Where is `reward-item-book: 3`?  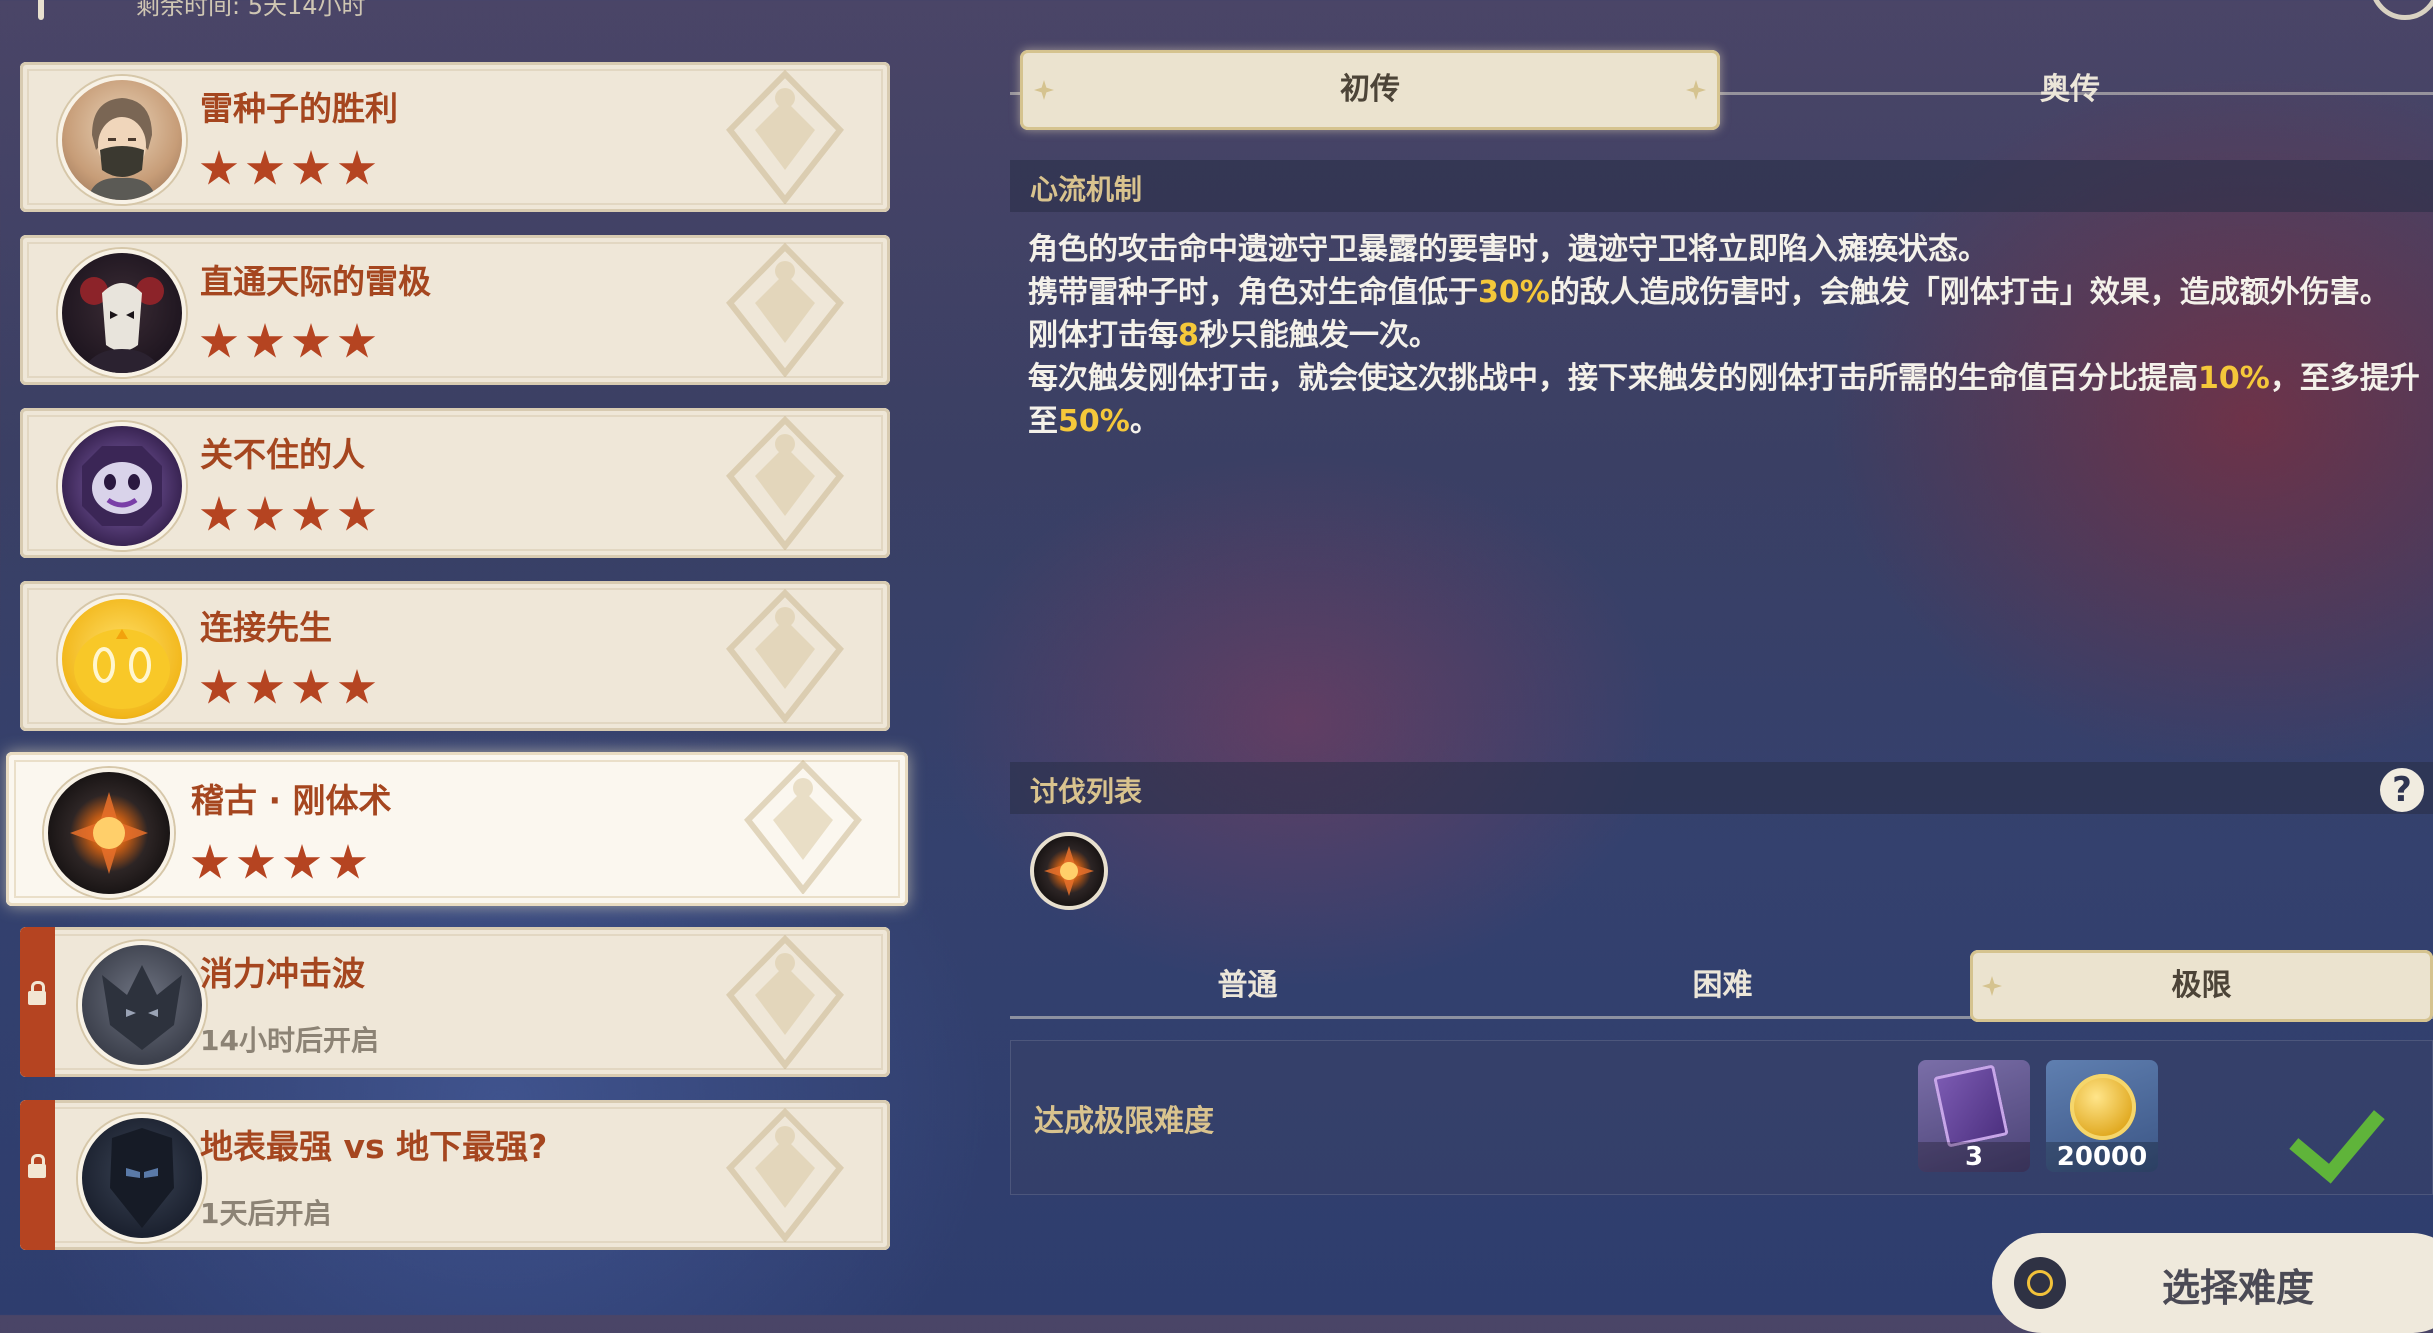
reward-item-book: 3 is located at coordinates (1974, 1116).